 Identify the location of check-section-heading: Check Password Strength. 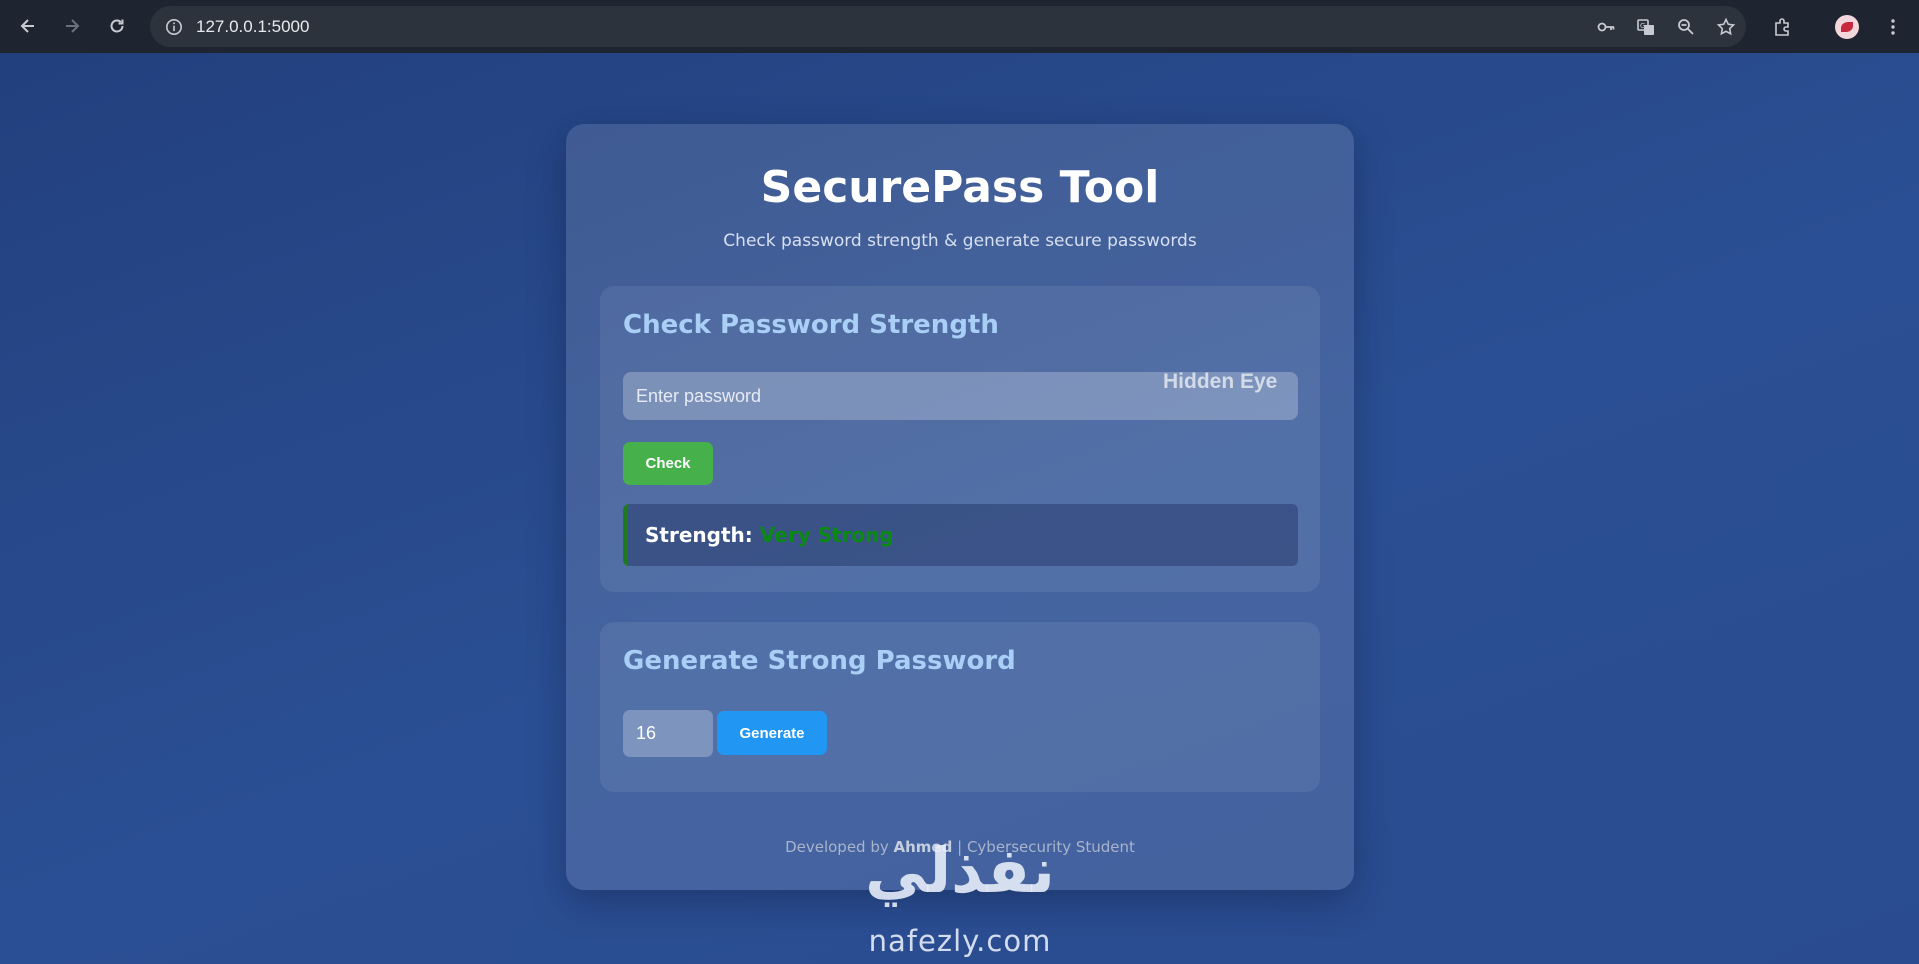
(811, 325).